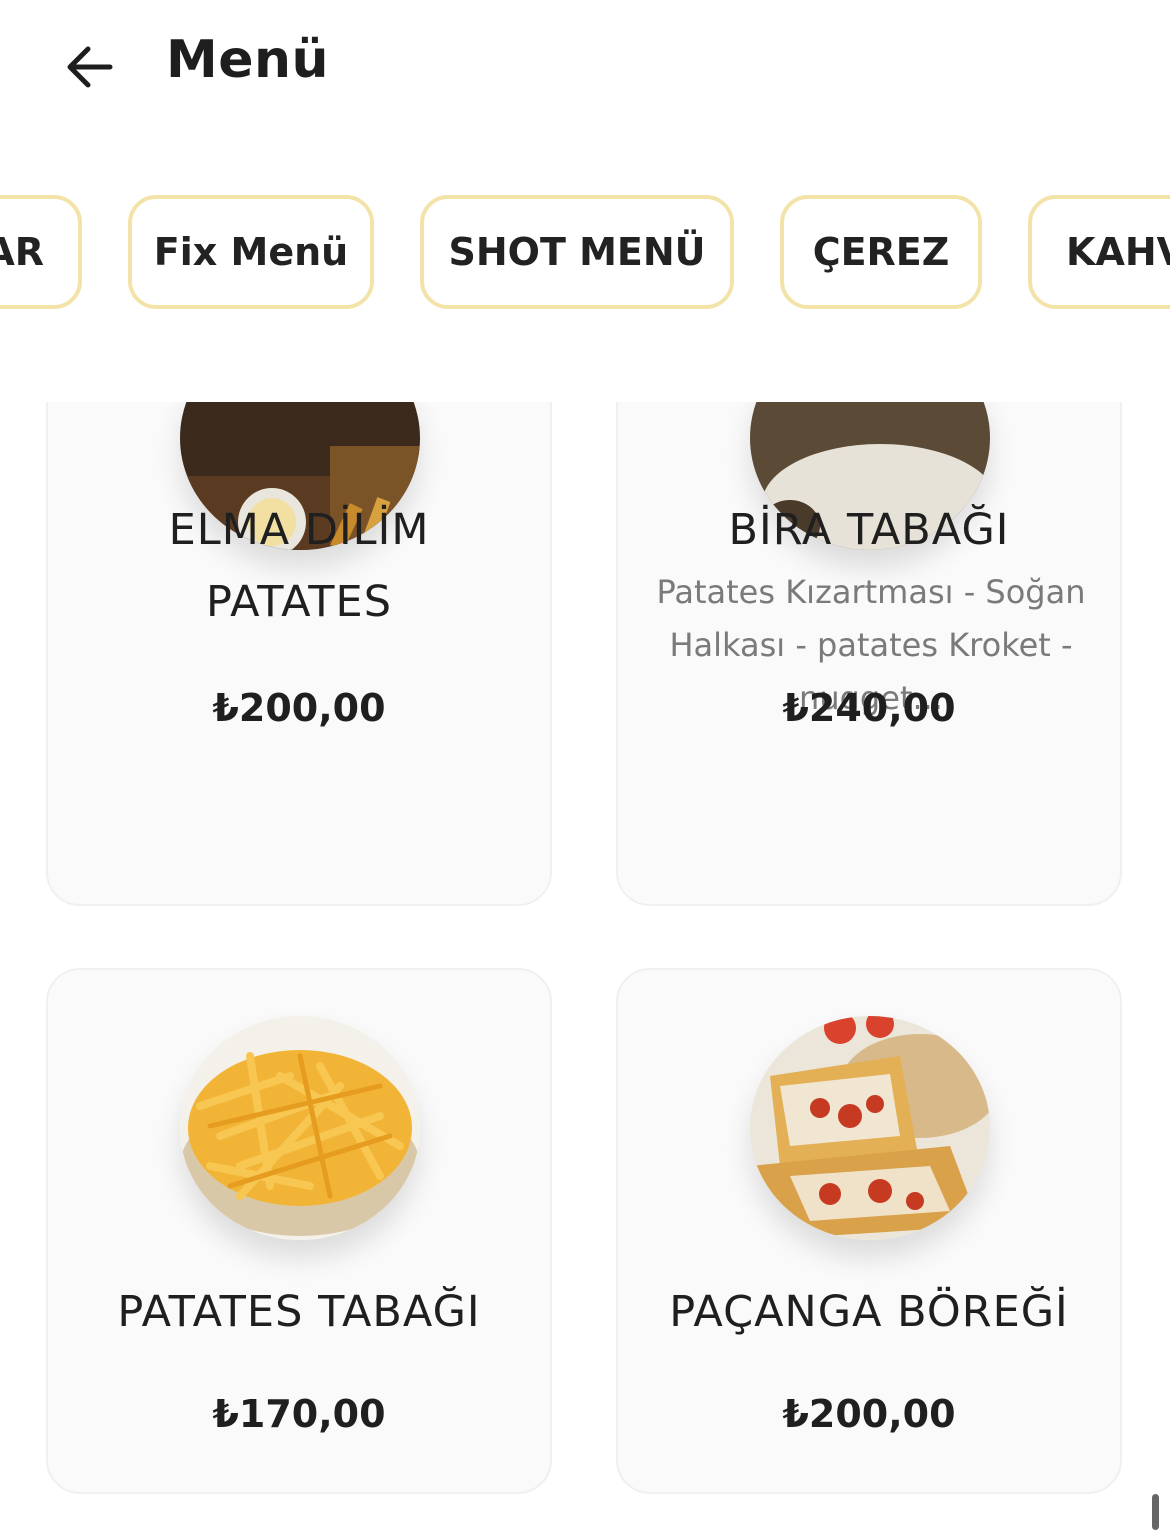  I want to click on category-chip: ÇEREZ, so click(881, 252).